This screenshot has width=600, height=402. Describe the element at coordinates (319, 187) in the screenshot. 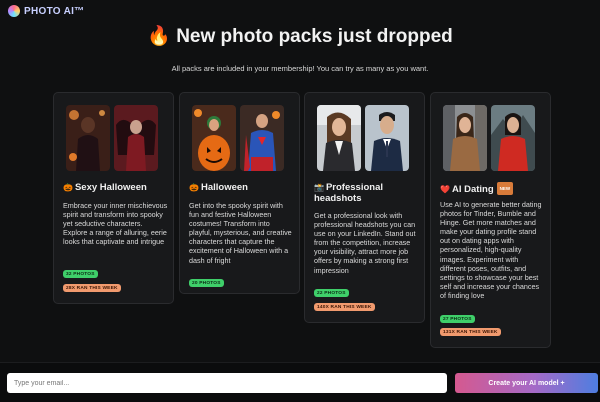

I see `camera-icon: 📸` at that location.